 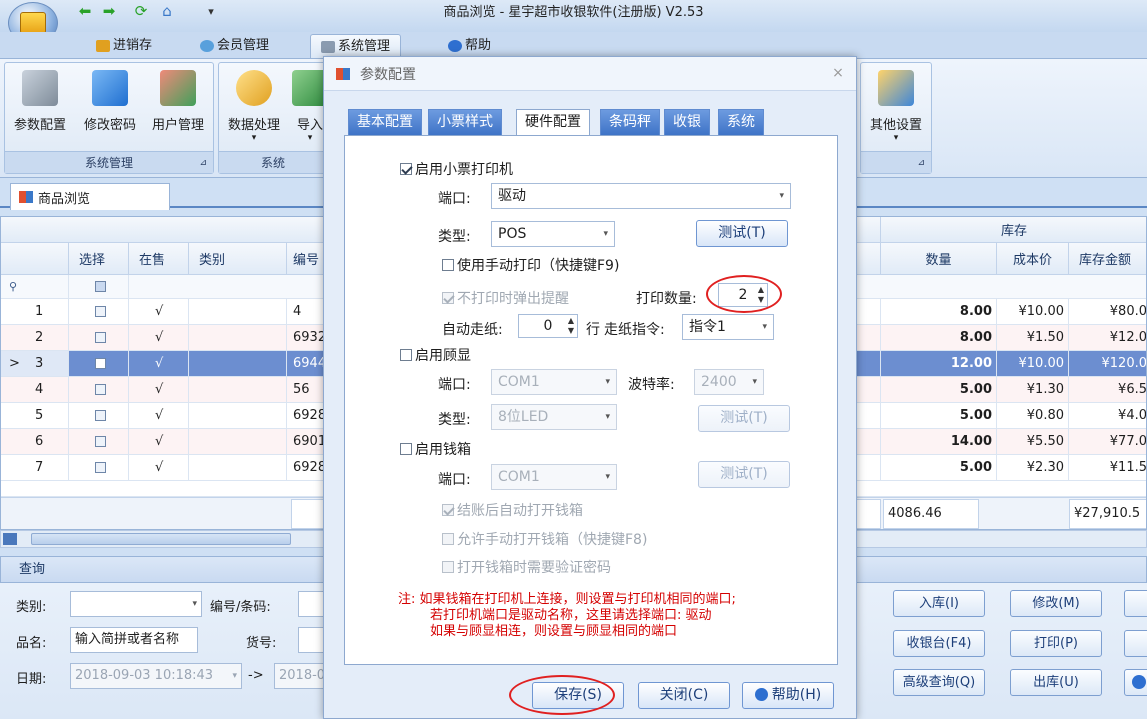 I want to click on name-input: 输入简拼或者名称, so click(x=134, y=640).